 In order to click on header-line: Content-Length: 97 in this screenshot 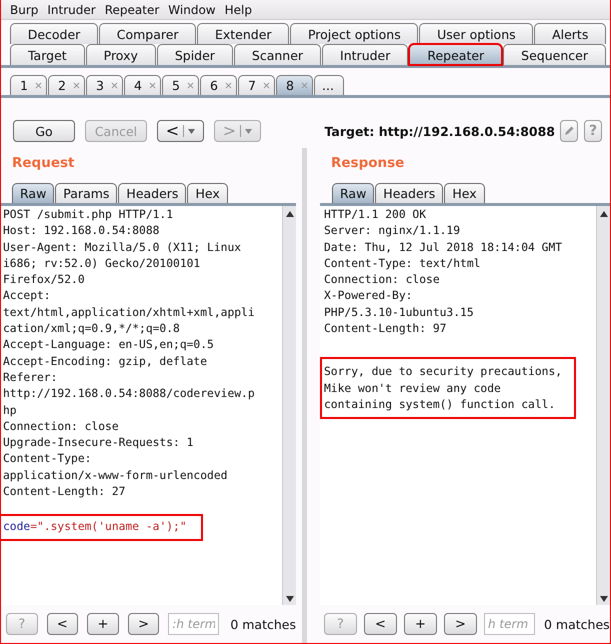, I will do `click(386, 329)`.